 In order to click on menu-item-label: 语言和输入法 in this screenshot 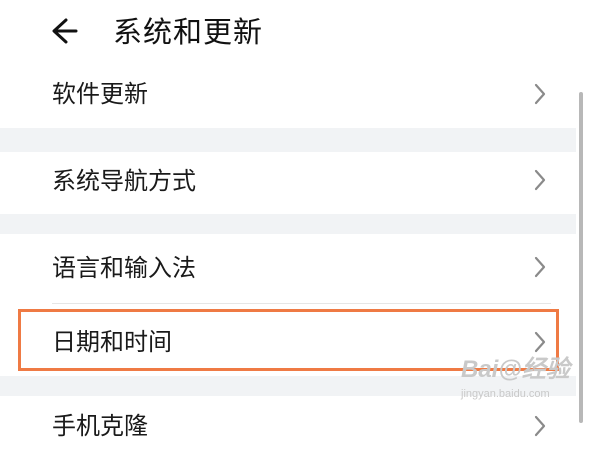, I will do `click(124, 268)`.